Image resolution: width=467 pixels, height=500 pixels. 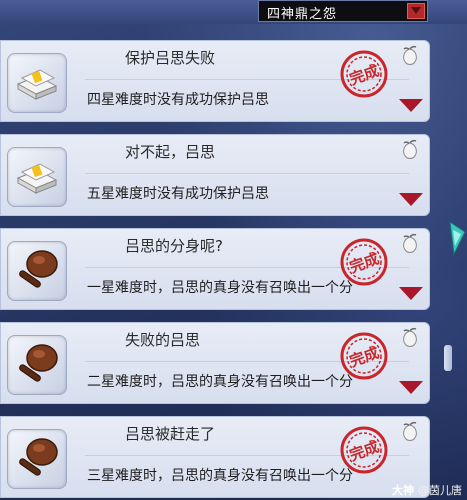 What do you see at coordinates (178, 194) in the screenshot?
I see `achievement-description: 五星难度时没有成功保护吕思` at bounding box center [178, 194].